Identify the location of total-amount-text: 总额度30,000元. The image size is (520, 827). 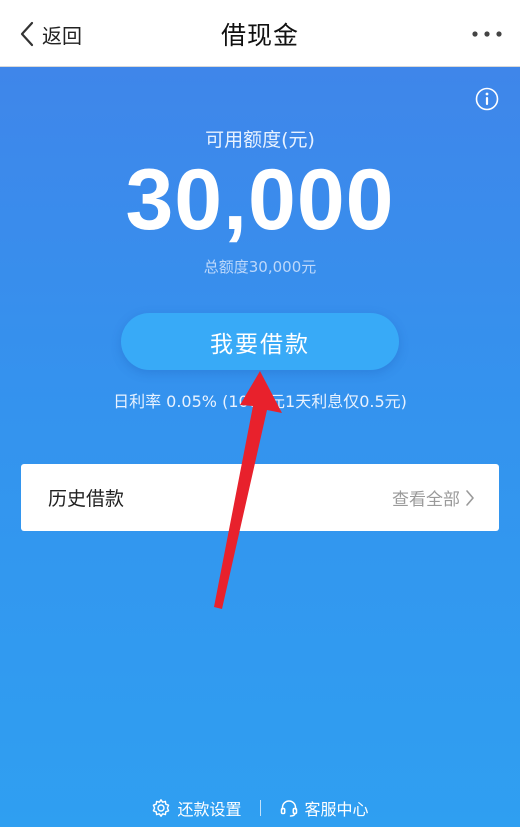
(260, 267).